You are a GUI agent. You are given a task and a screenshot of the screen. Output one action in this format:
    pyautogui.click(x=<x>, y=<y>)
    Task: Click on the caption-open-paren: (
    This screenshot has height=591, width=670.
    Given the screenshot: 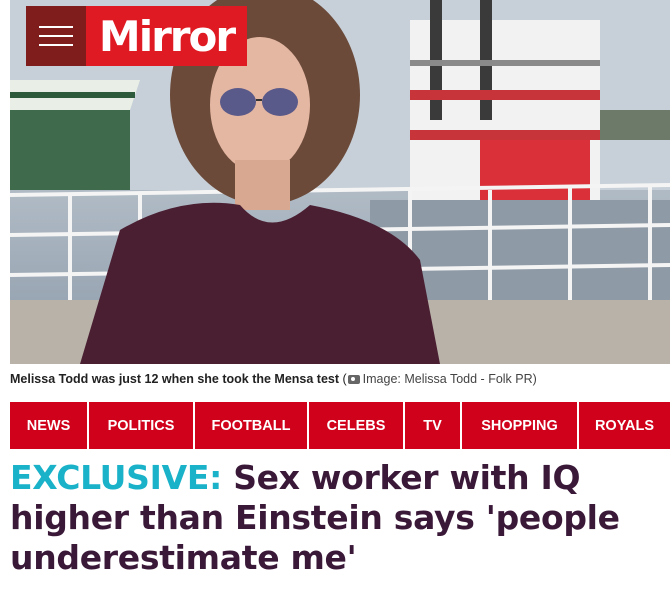 What is the action you would take?
    pyautogui.click(x=343, y=379)
    